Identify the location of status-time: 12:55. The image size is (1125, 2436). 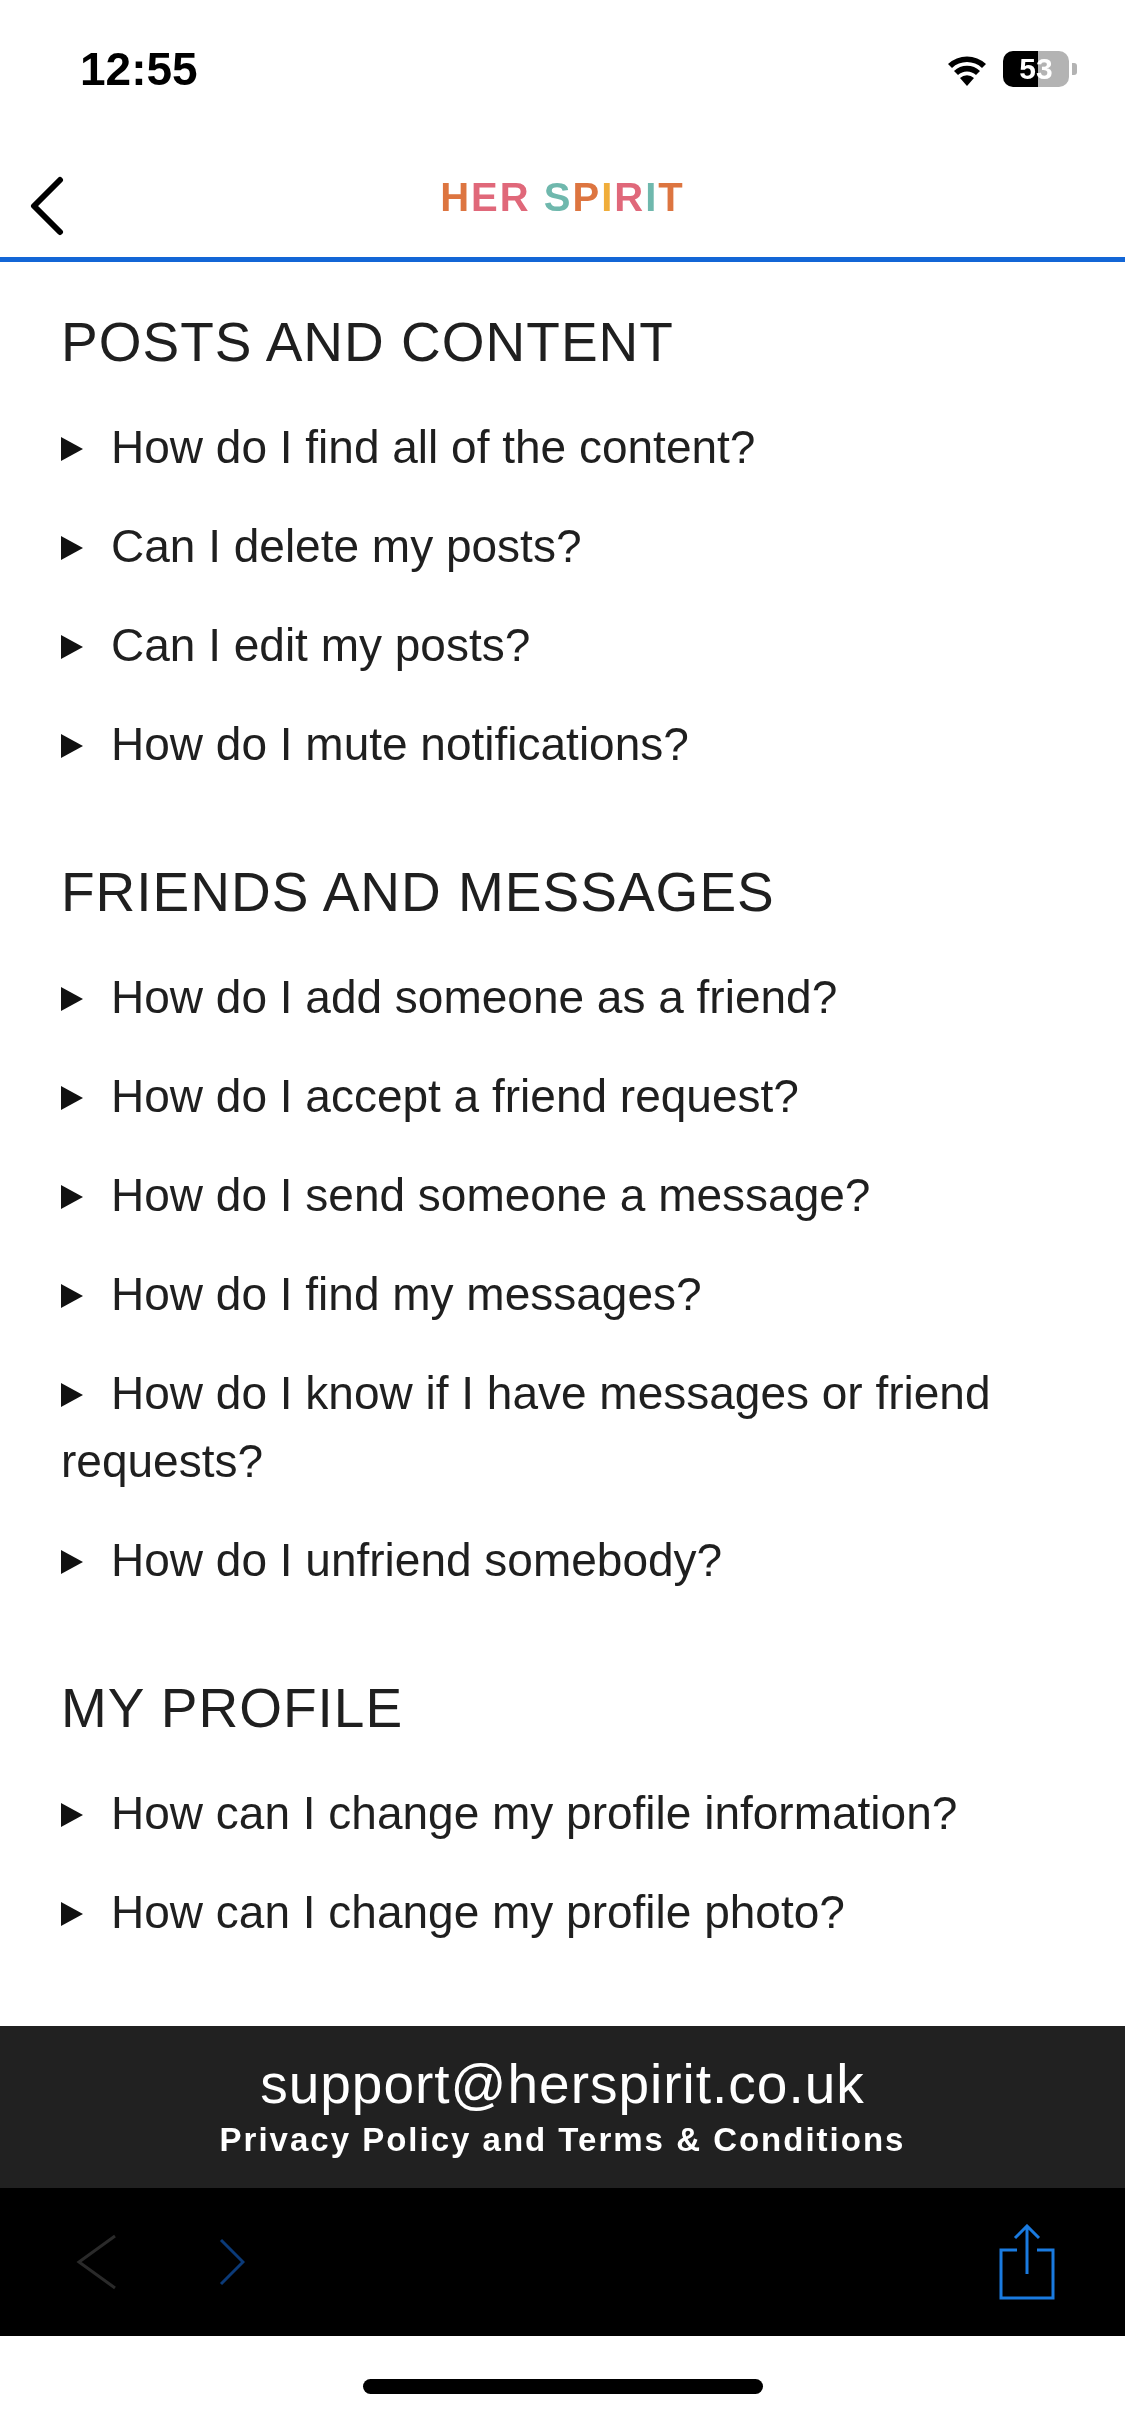
(139, 69).